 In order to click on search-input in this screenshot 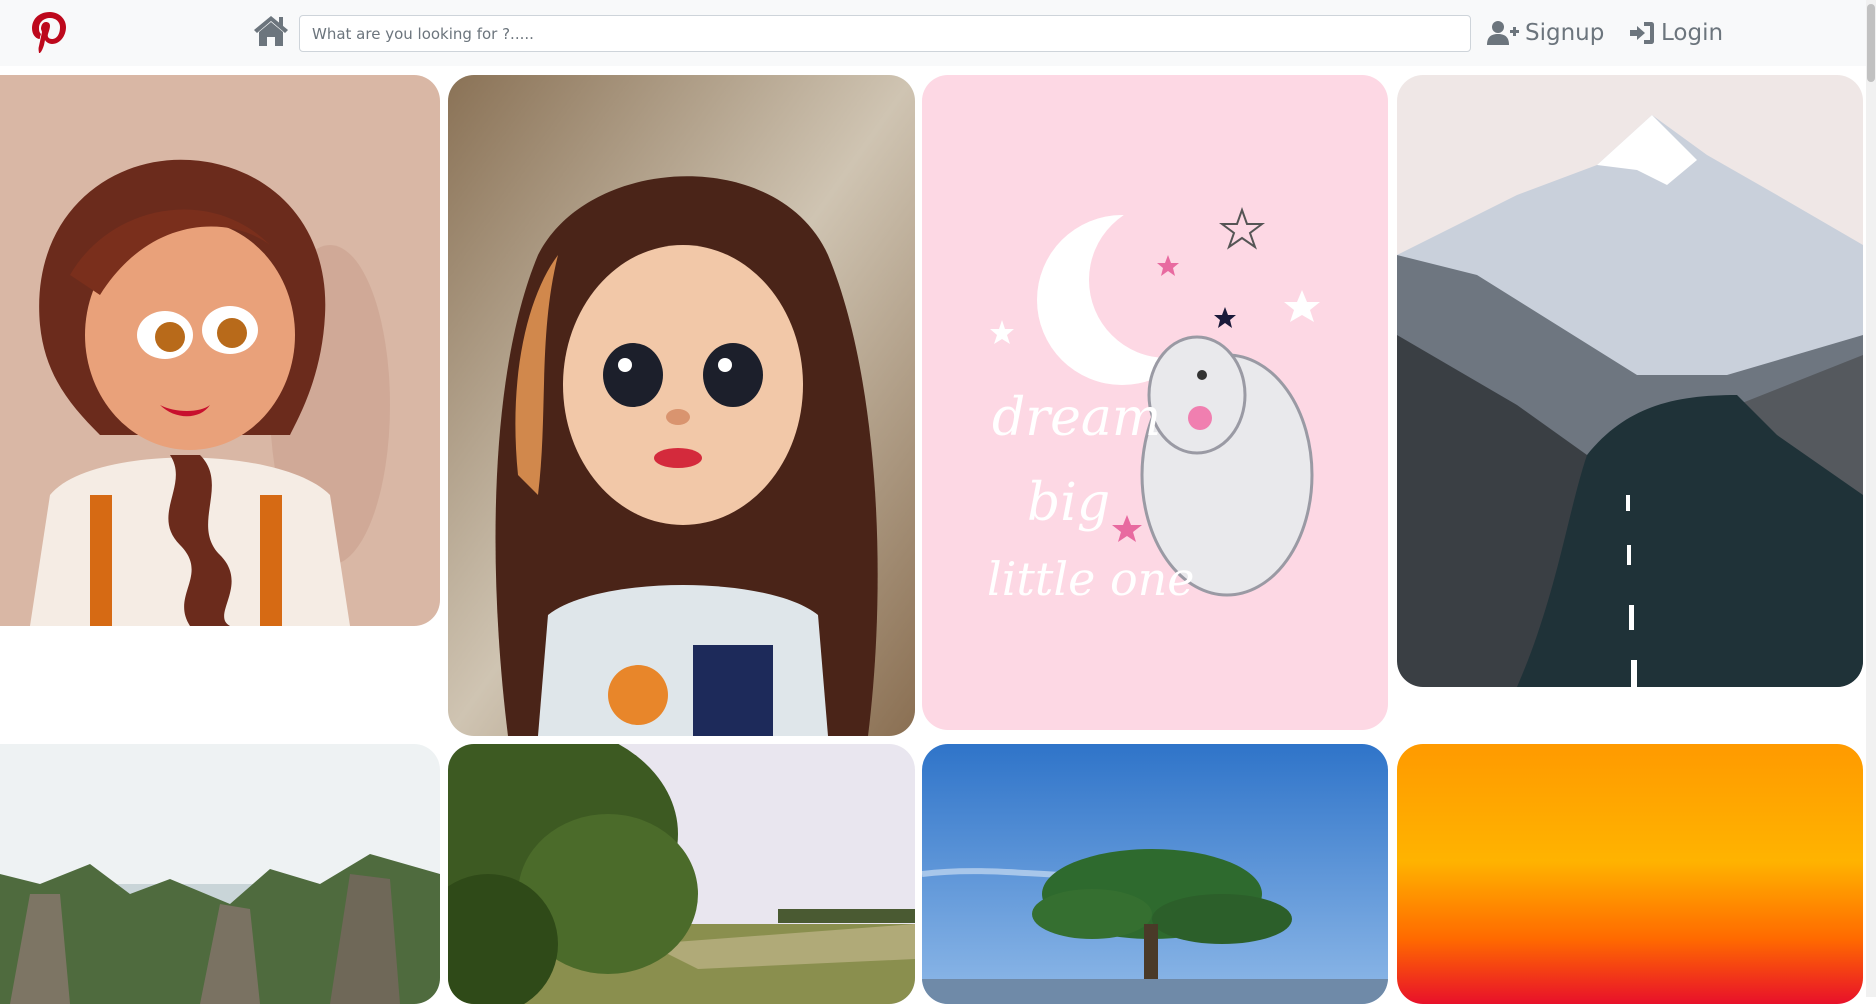, I will do `click(885, 33)`.